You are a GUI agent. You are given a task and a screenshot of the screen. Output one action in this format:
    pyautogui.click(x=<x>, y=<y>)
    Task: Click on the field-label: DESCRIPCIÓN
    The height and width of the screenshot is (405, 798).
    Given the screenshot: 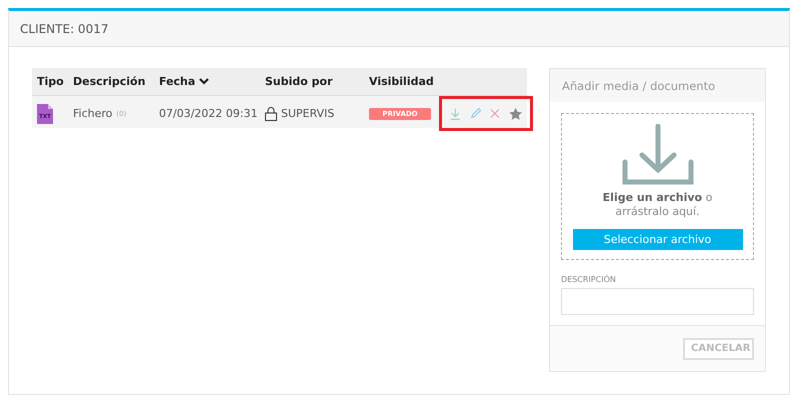 What is the action you would take?
    pyautogui.click(x=589, y=279)
    